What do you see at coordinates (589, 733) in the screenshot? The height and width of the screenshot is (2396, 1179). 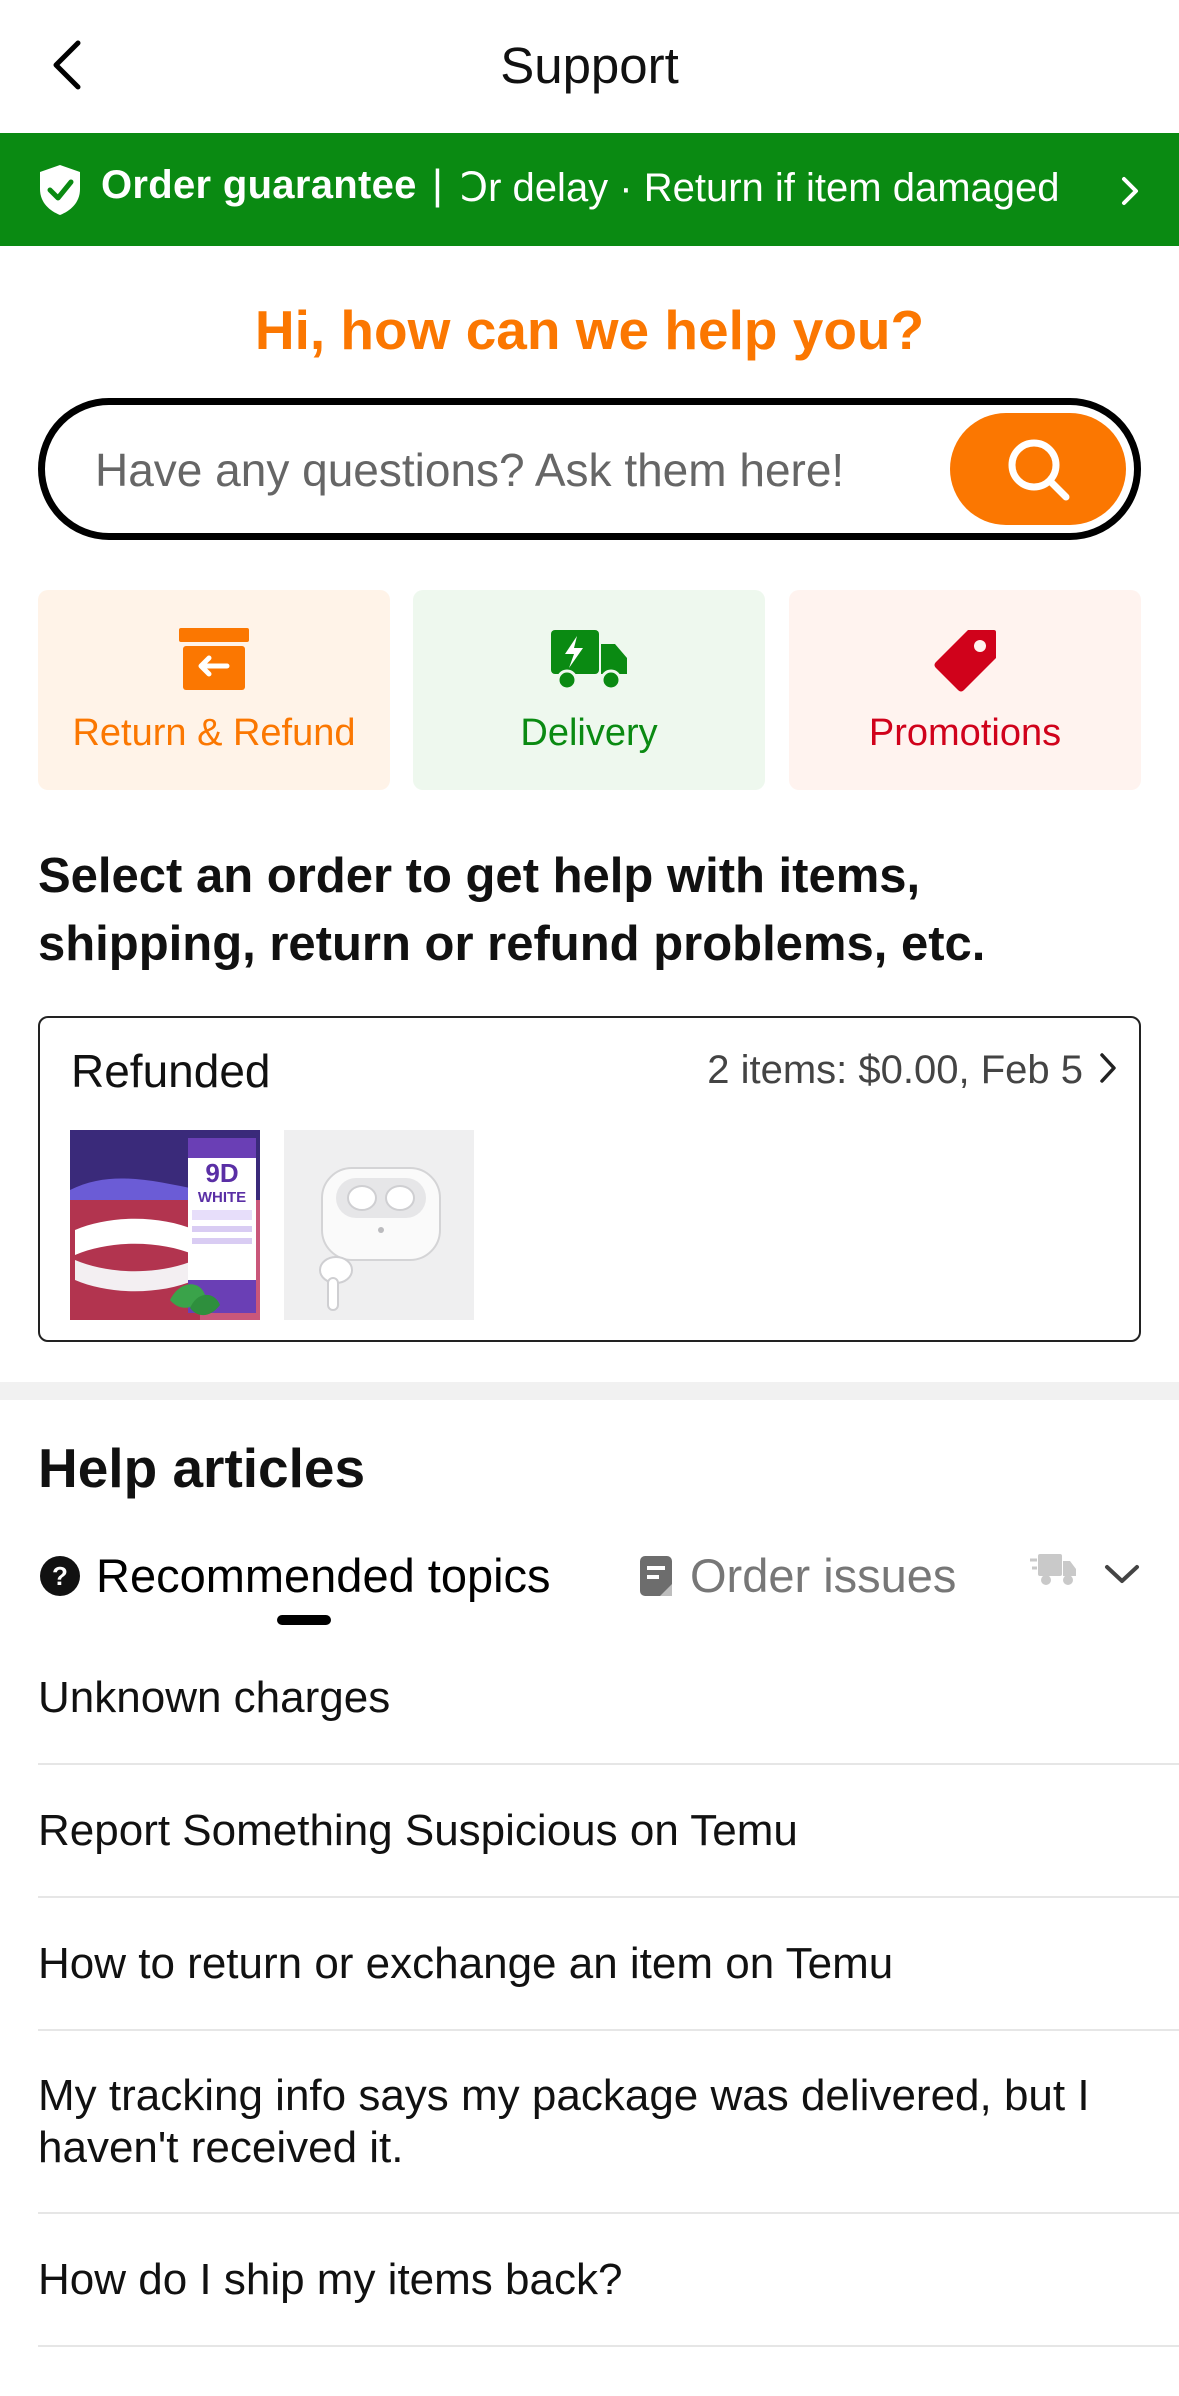 I see `tile-label: Delivery` at bounding box center [589, 733].